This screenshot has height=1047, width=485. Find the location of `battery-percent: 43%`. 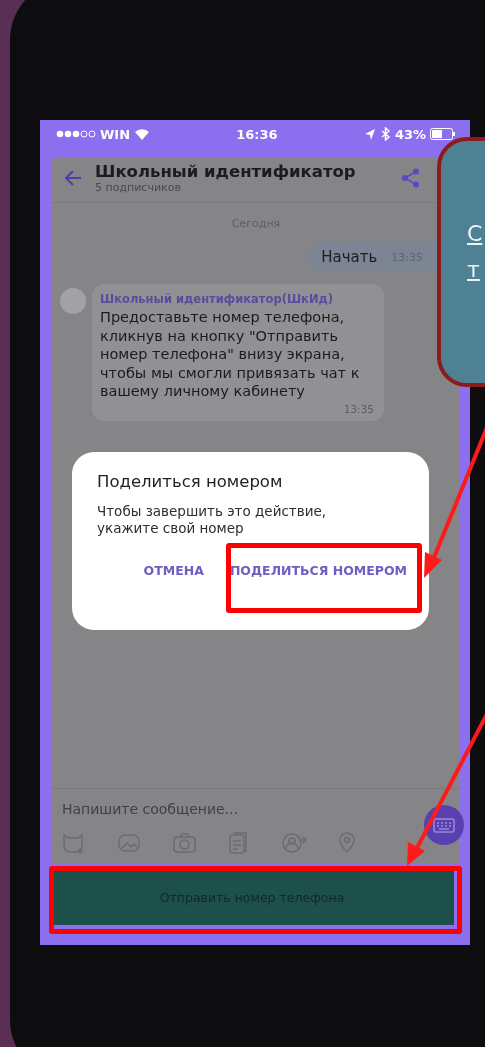

battery-percent: 43% is located at coordinates (410, 134).